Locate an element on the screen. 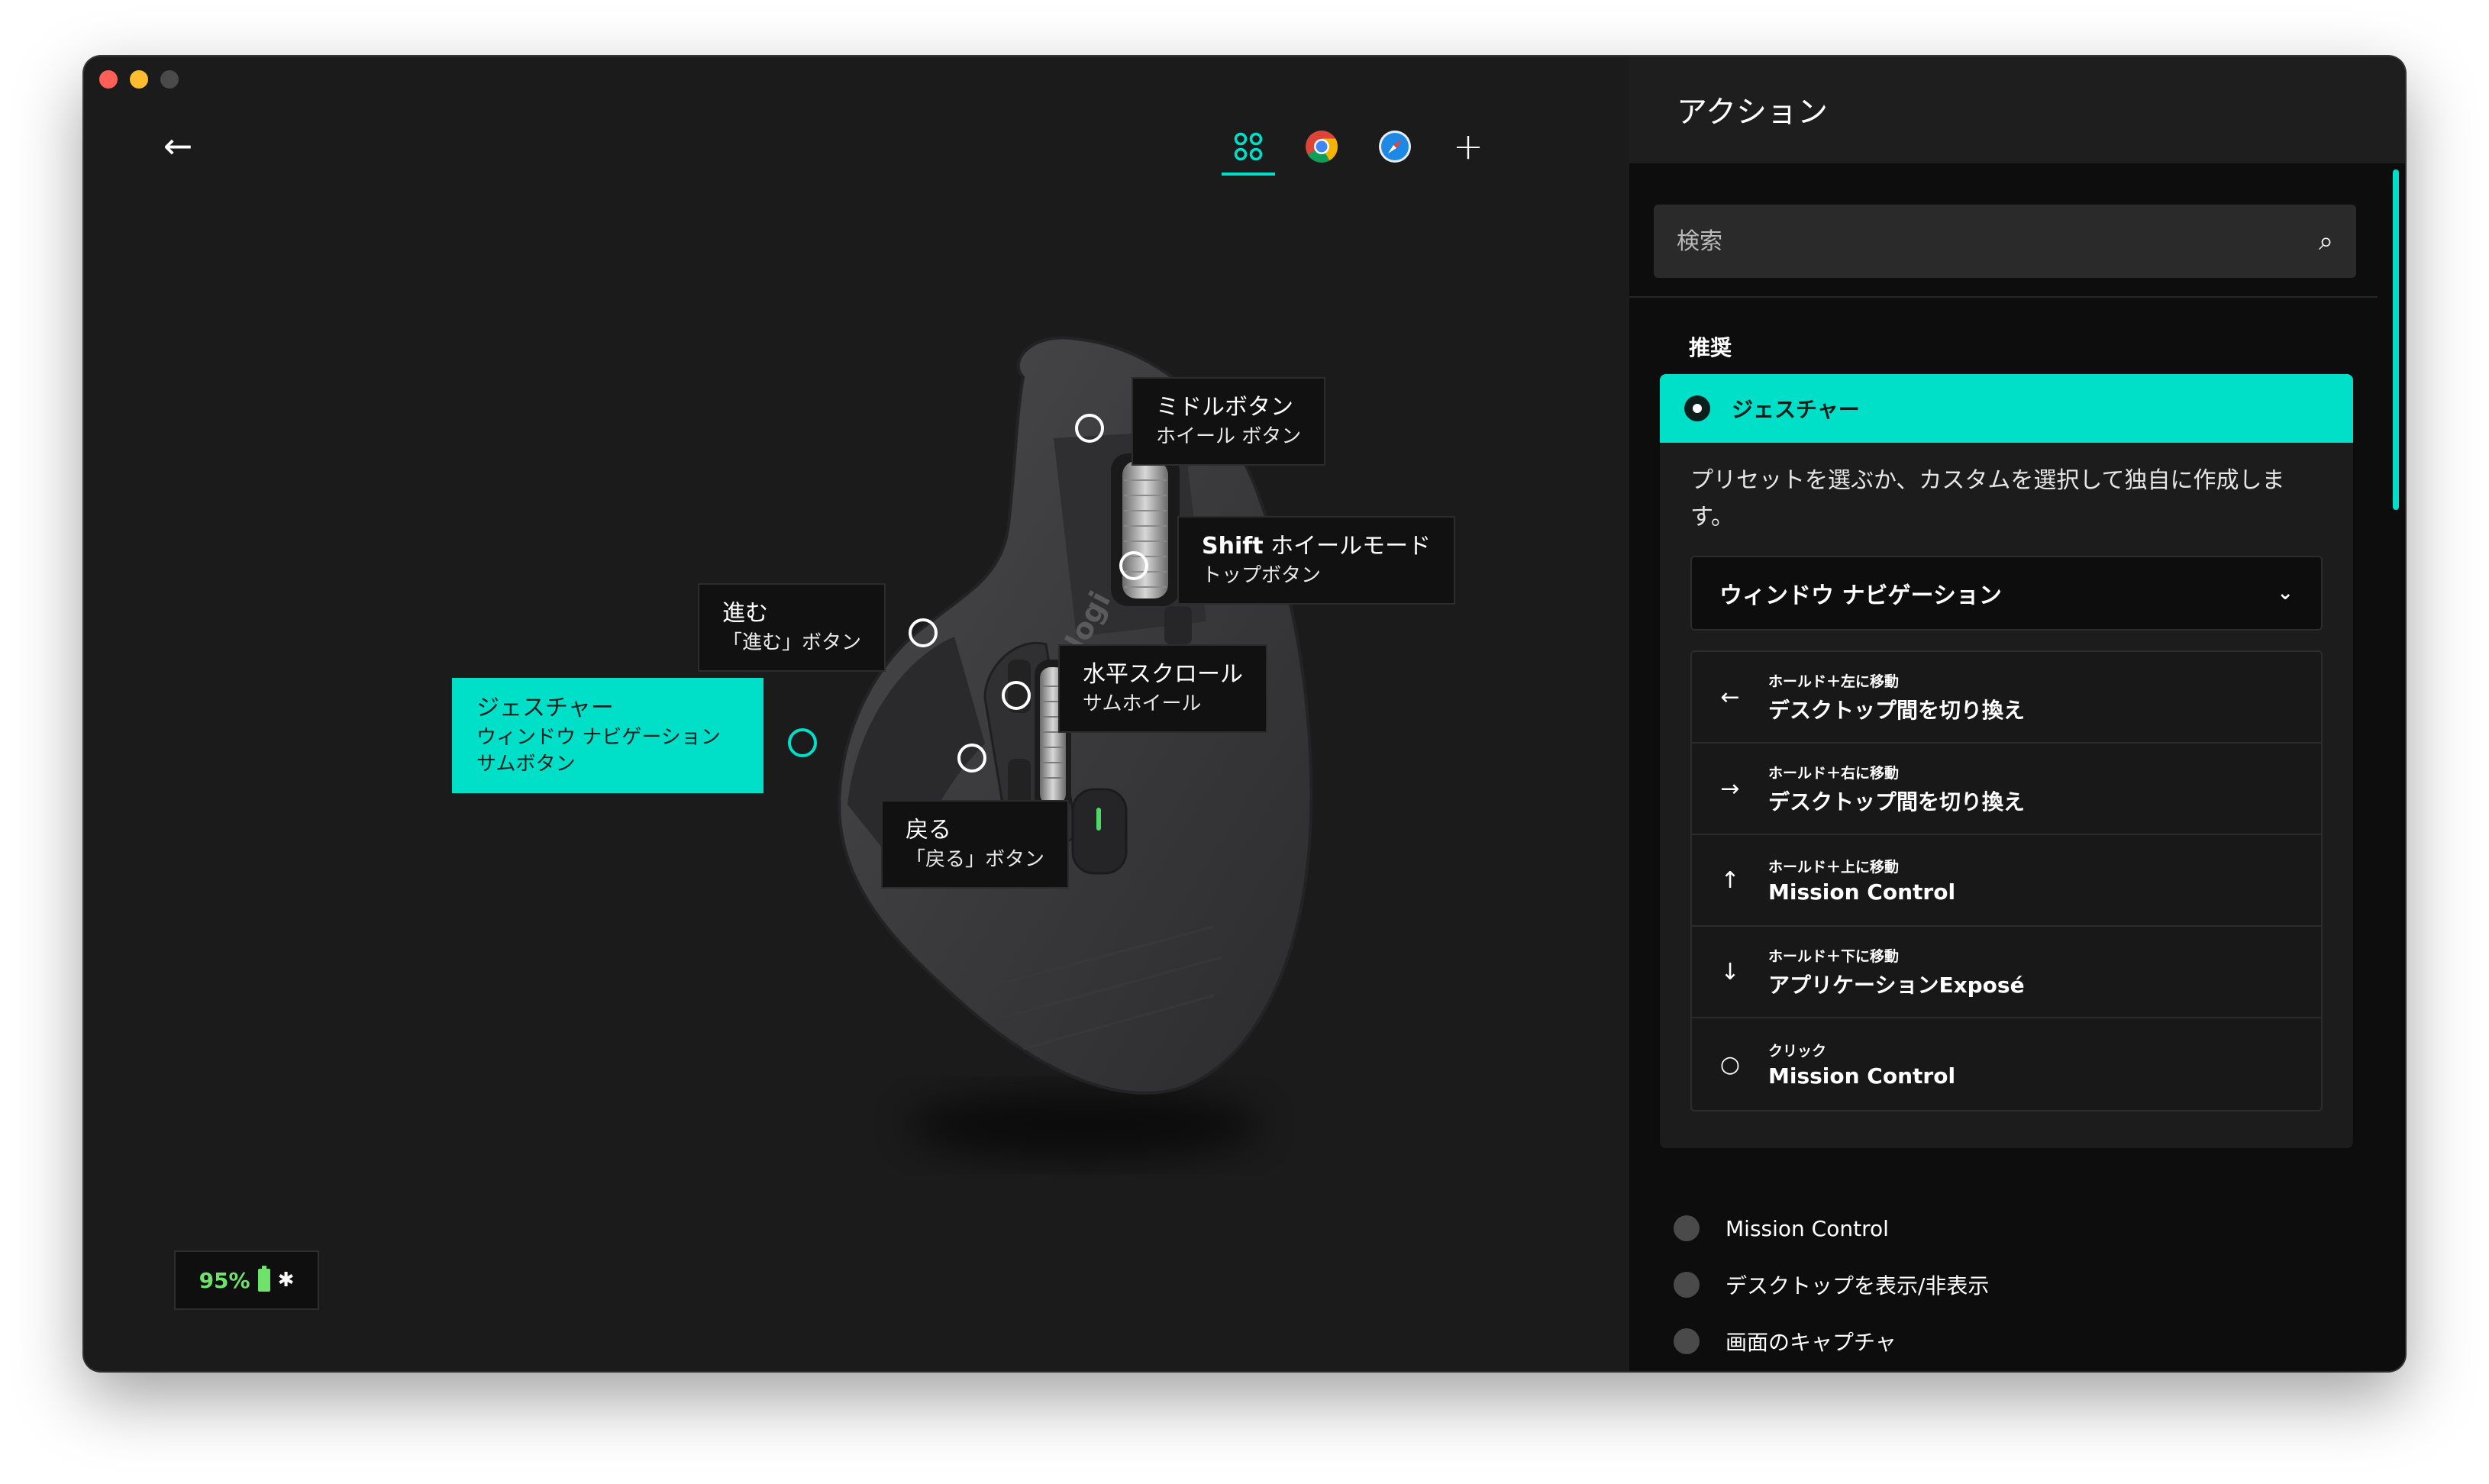 The width and height of the screenshot is (2489, 1484). tab-safari is located at coordinates (1395, 147).